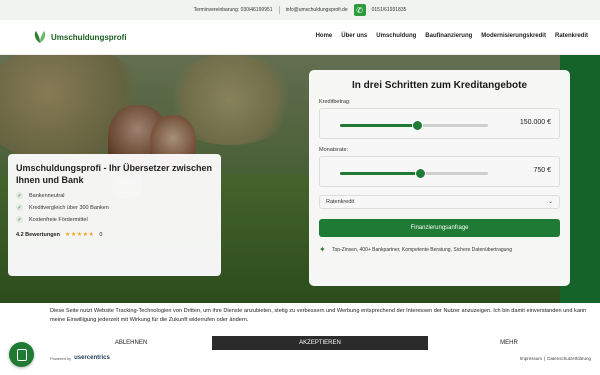  I want to click on leaf-logo-icon, so click(40, 37).